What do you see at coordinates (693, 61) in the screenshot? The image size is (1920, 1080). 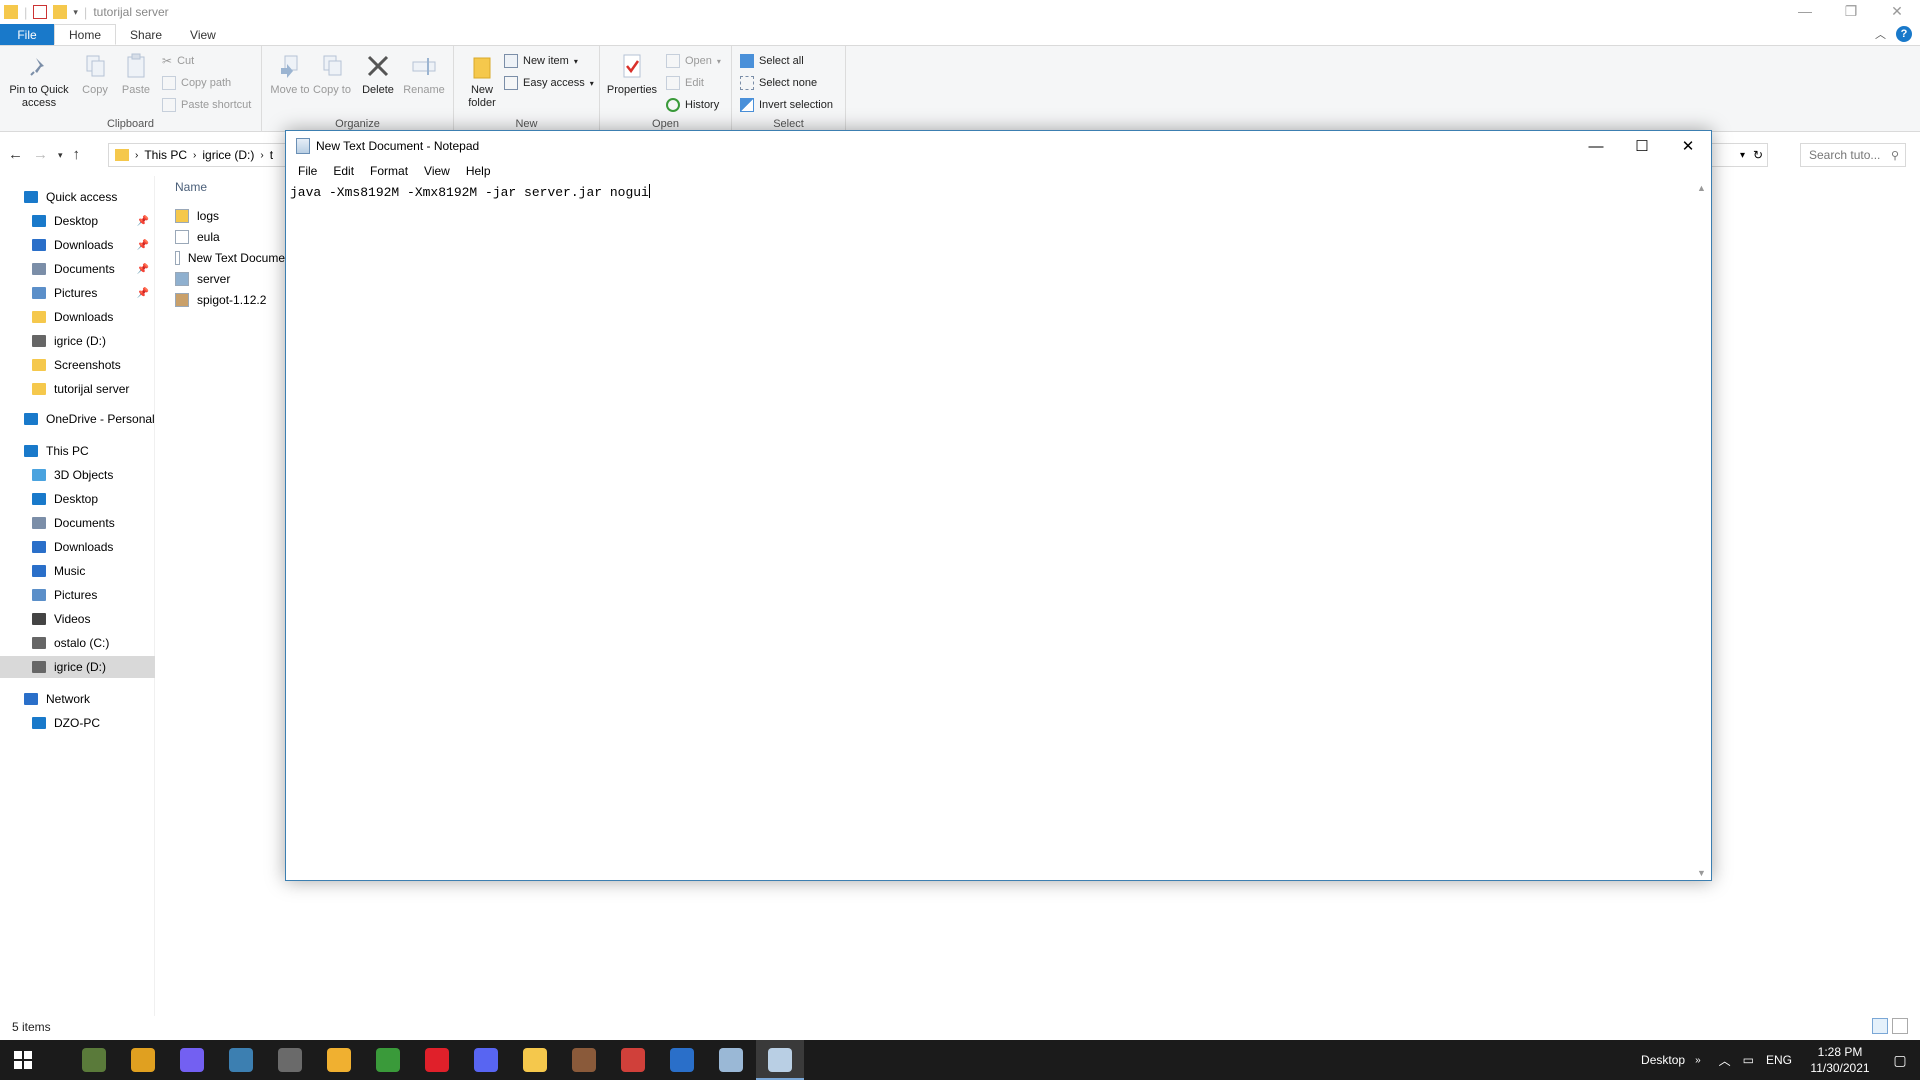 I see `open-button: Open ▾` at bounding box center [693, 61].